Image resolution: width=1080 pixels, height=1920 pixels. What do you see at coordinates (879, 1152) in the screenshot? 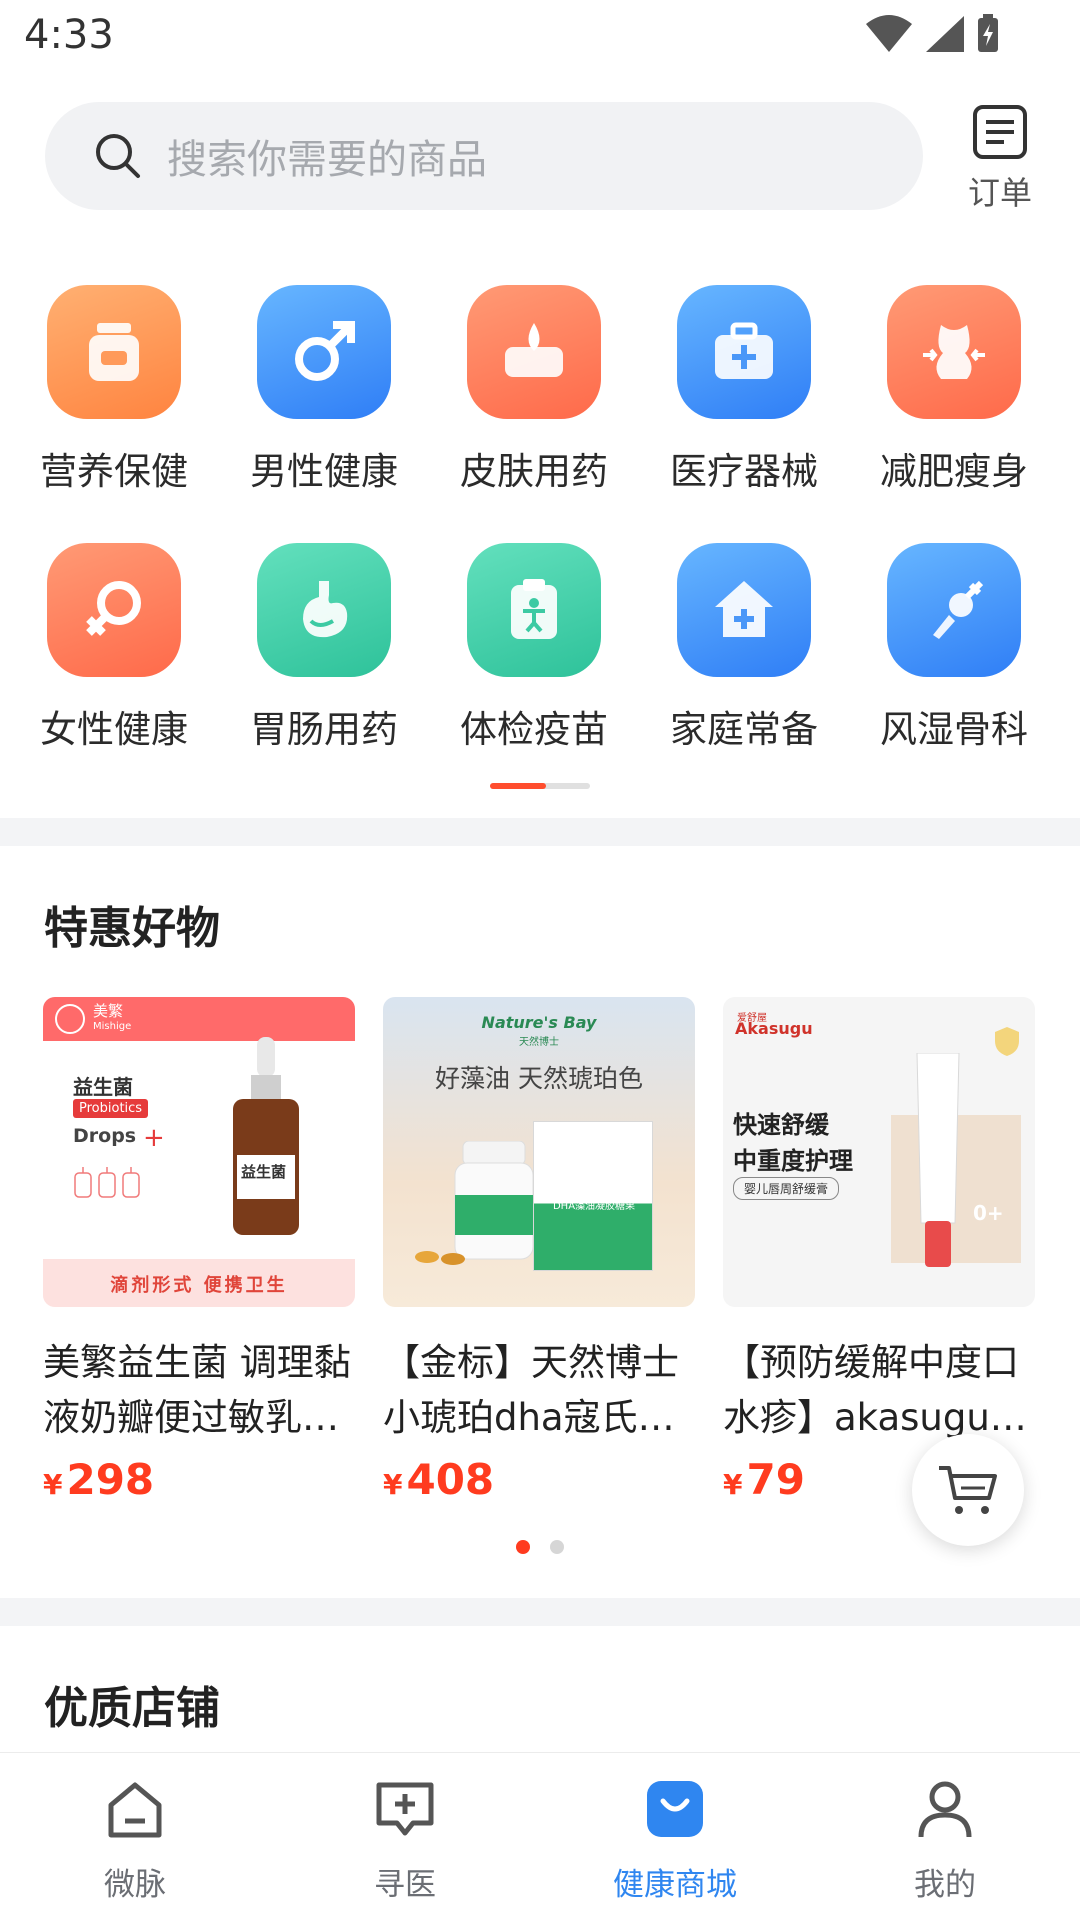
I see `product-image: 爱舒屋 Akasugu 快速舒缓 中重度护理 婴儿唇周舒缓膏 0+` at bounding box center [879, 1152].